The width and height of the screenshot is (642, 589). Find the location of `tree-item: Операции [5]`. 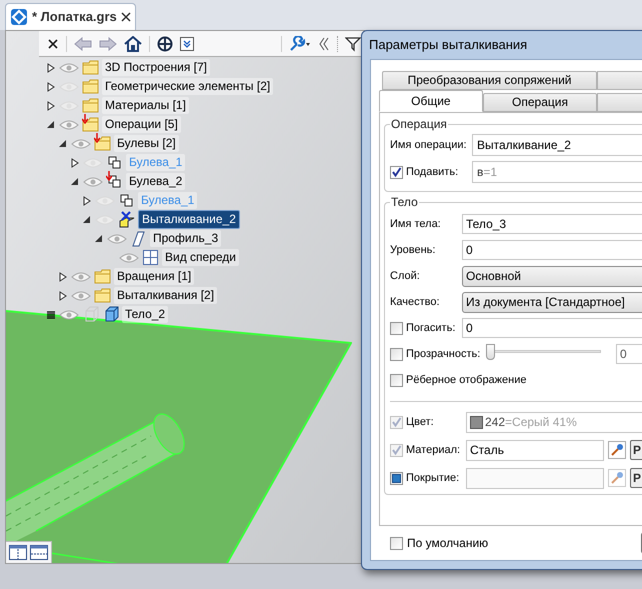

tree-item: Операции [5] is located at coordinates (141, 124).